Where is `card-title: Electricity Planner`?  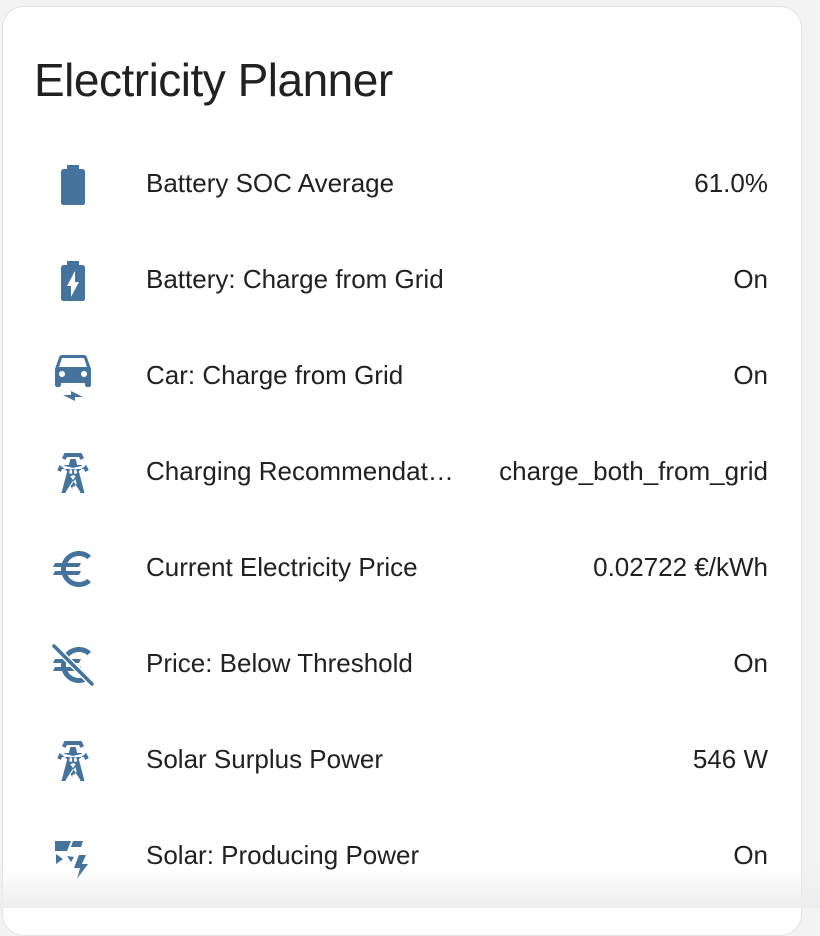 card-title: Electricity Planner is located at coordinates (213, 80).